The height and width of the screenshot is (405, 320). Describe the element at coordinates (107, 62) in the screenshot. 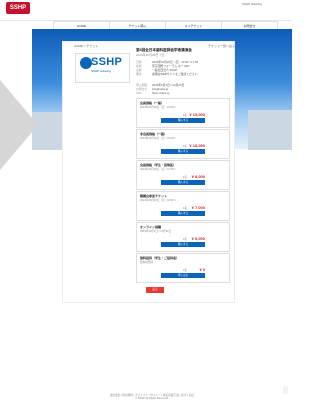

I see `brand-logo-text: SSHP` at that location.